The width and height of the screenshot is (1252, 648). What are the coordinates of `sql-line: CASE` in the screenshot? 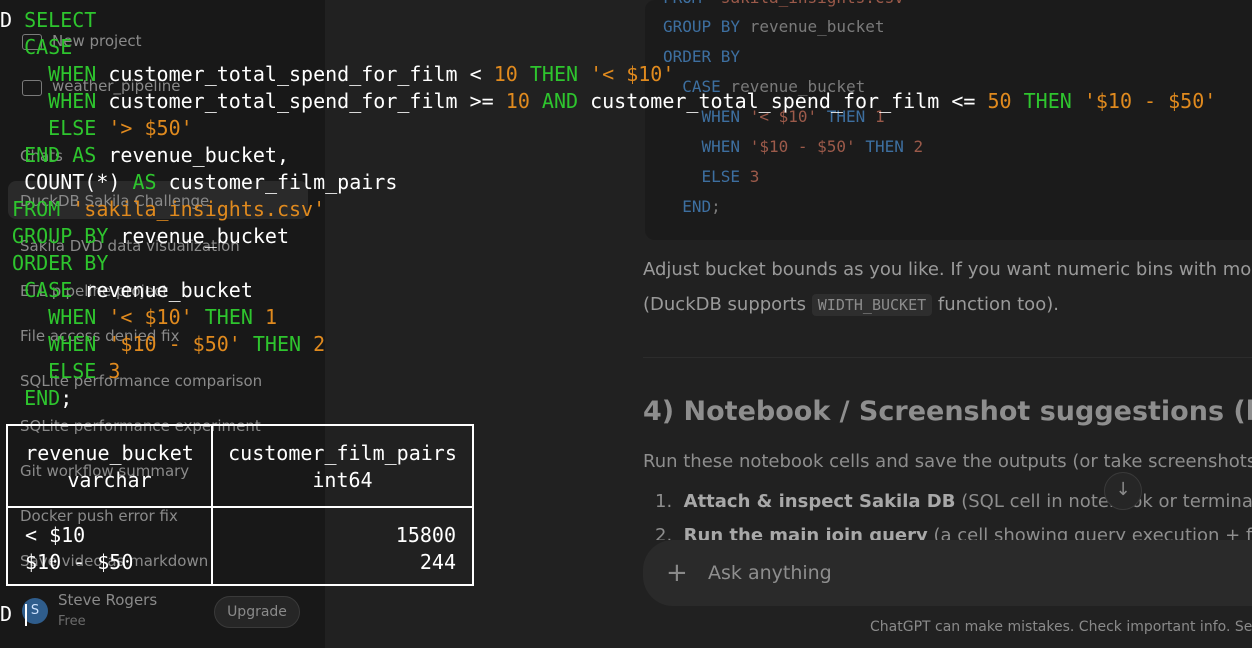 It's located at (48, 47).